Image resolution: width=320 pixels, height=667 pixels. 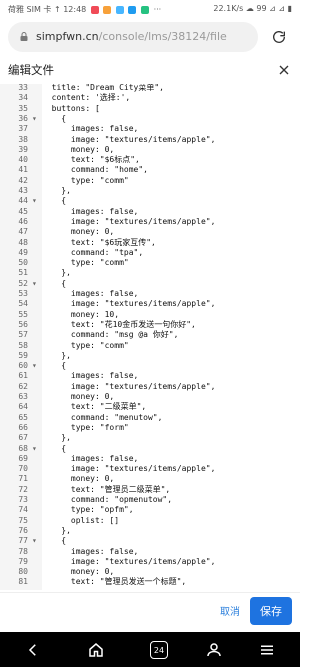 What do you see at coordinates (159, 448) in the screenshot?
I see `code-line: 68 ▾ {` at bounding box center [159, 448].